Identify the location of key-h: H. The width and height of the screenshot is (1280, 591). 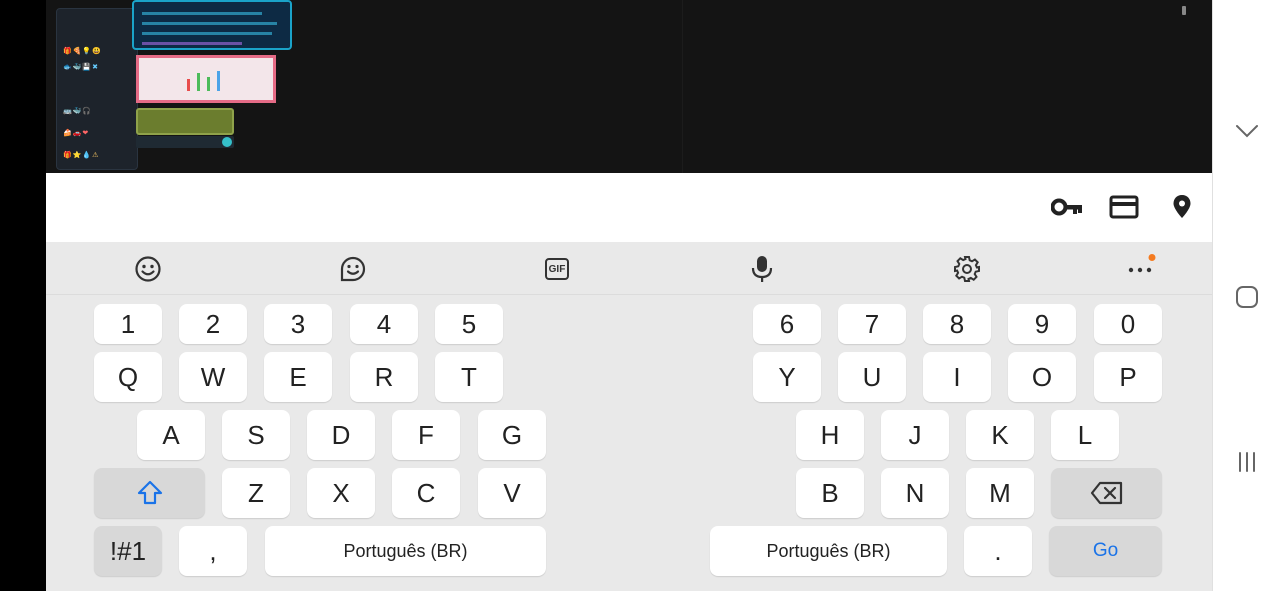
(830, 435).